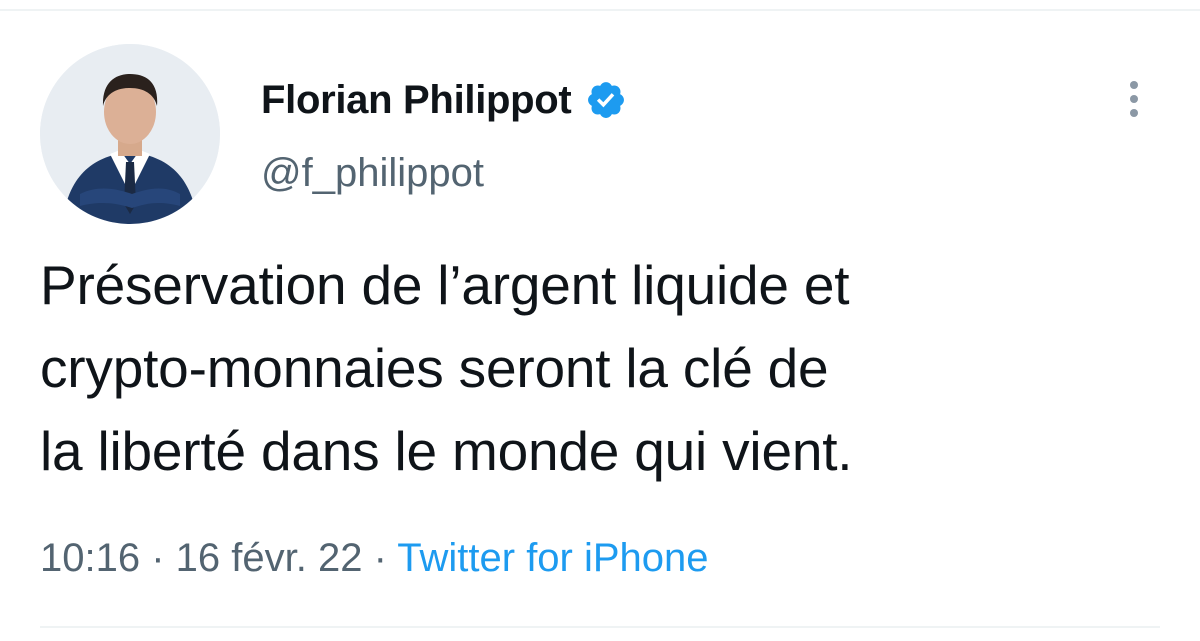 The width and height of the screenshot is (1200, 641). What do you see at coordinates (90, 558) in the screenshot?
I see `tweet-time: 10:16` at bounding box center [90, 558].